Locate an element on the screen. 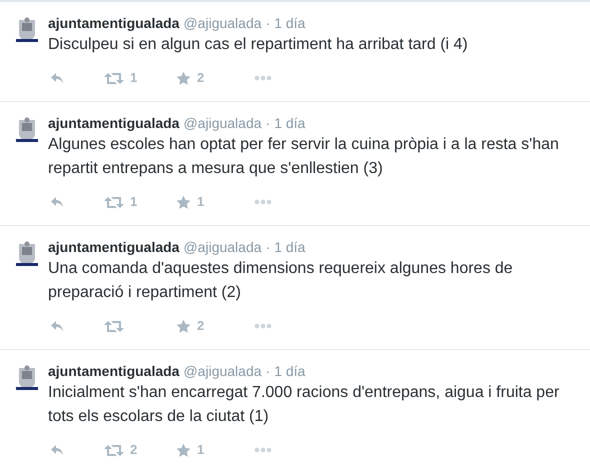 Image resolution: width=590 pixels, height=465 pixels. tweet-text: Una comanda d'aquestes dimensions requereix algunes hores de preparació i repartiment (2) is located at coordinates (281, 281).